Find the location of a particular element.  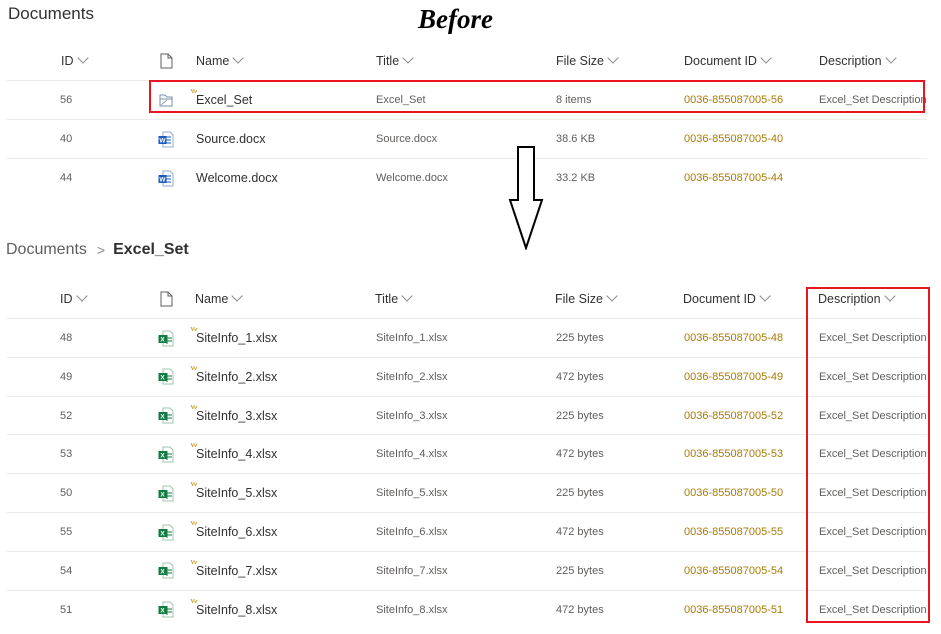

row-name-link: SiteInfo_7.xlsx is located at coordinates (233, 571).